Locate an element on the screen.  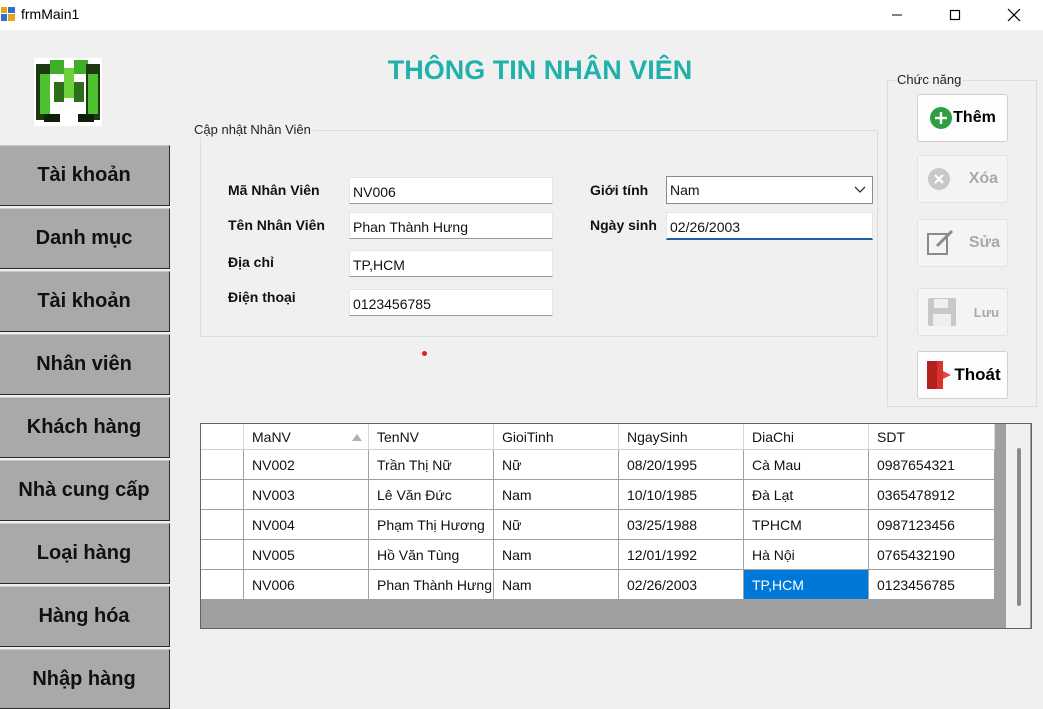
grid-cell-manv: NV004 is located at coordinates (306, 525).